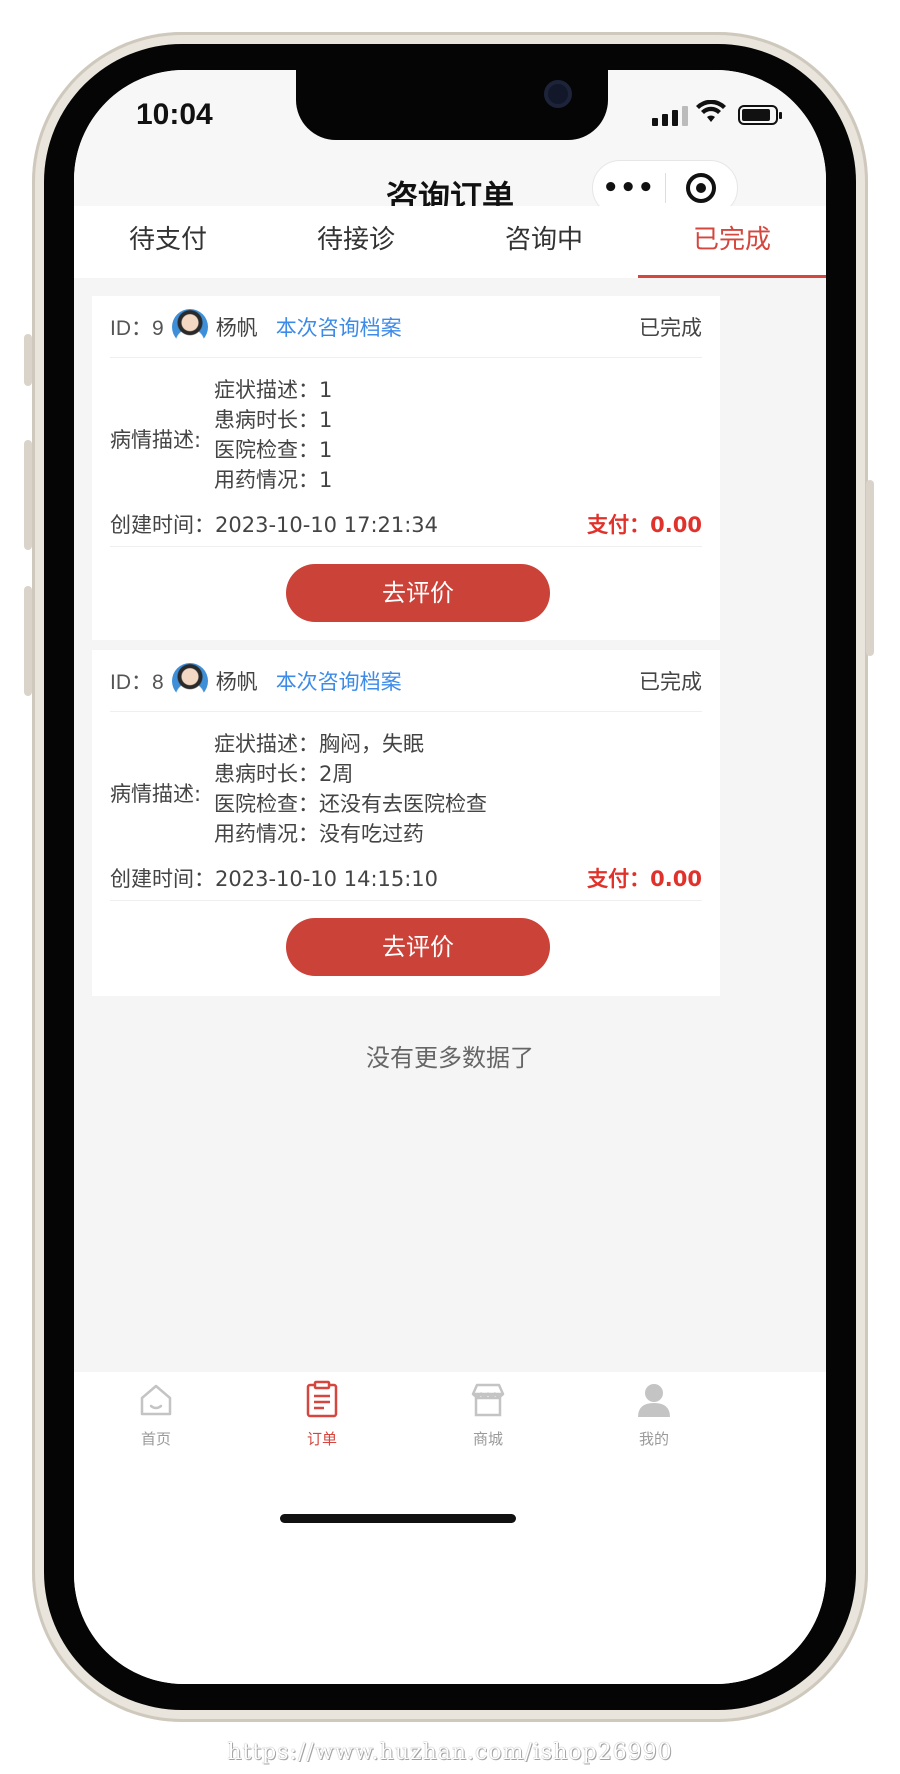 This screenshot has height=1774, width=900. Describe the element at coordinates (558, 94) in the screenshot. I see `camera-icon` at that location.